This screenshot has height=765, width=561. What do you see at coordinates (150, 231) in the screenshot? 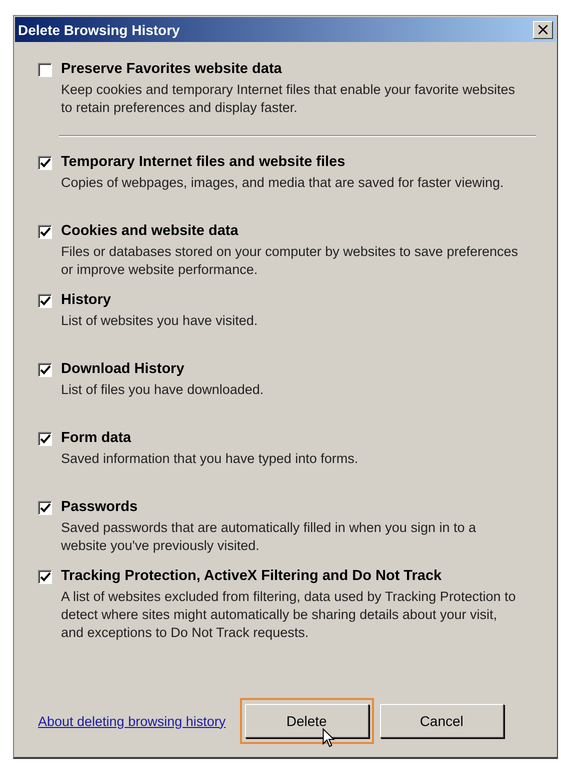
I see `option-label: Cookies and website data` at bounding box center [150, 231].